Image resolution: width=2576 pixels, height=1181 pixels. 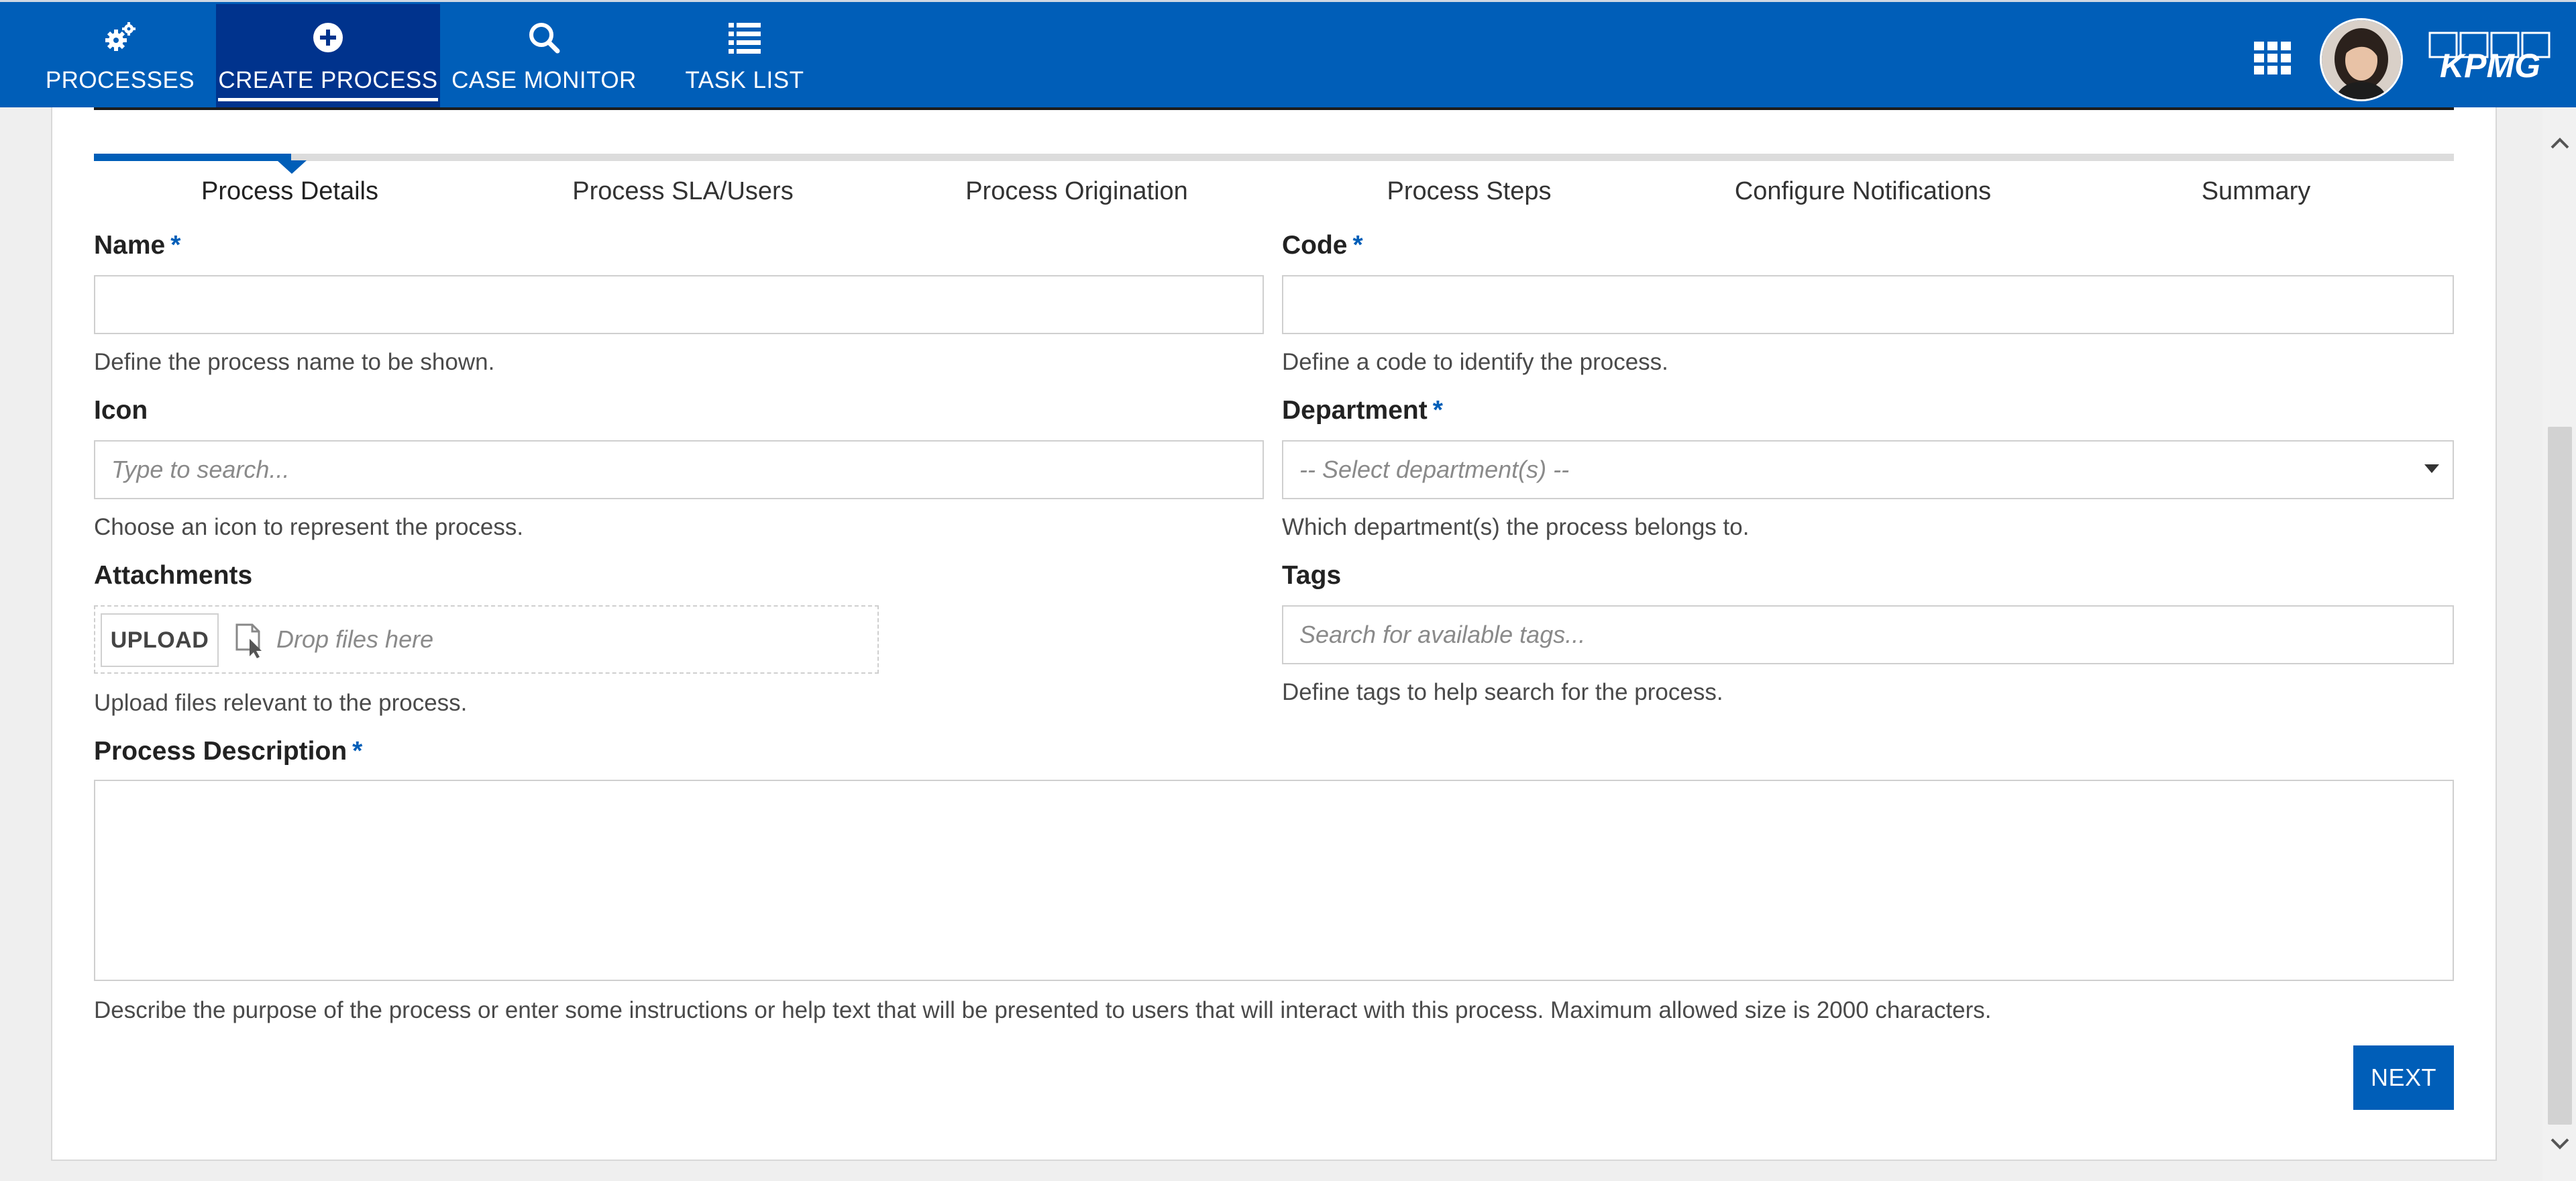 What do you see at coordinates (1274, 109) in the screenshot?
I see `header-image-strip` at bounding box center [1274, 109].